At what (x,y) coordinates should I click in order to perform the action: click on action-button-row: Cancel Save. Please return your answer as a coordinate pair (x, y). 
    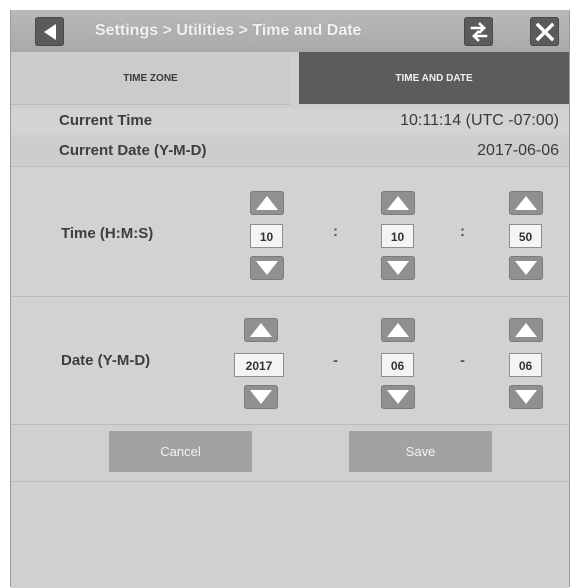
    Looking at the image, I should click on (290, 452).